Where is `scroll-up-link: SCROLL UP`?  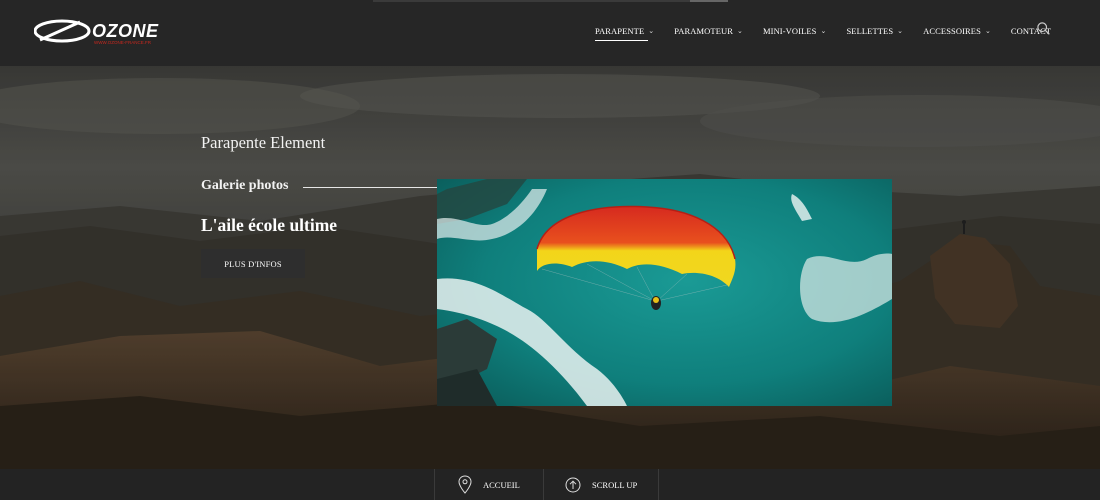
scroll-up-link: SCROLL UP is located at coordinates (601, 484).